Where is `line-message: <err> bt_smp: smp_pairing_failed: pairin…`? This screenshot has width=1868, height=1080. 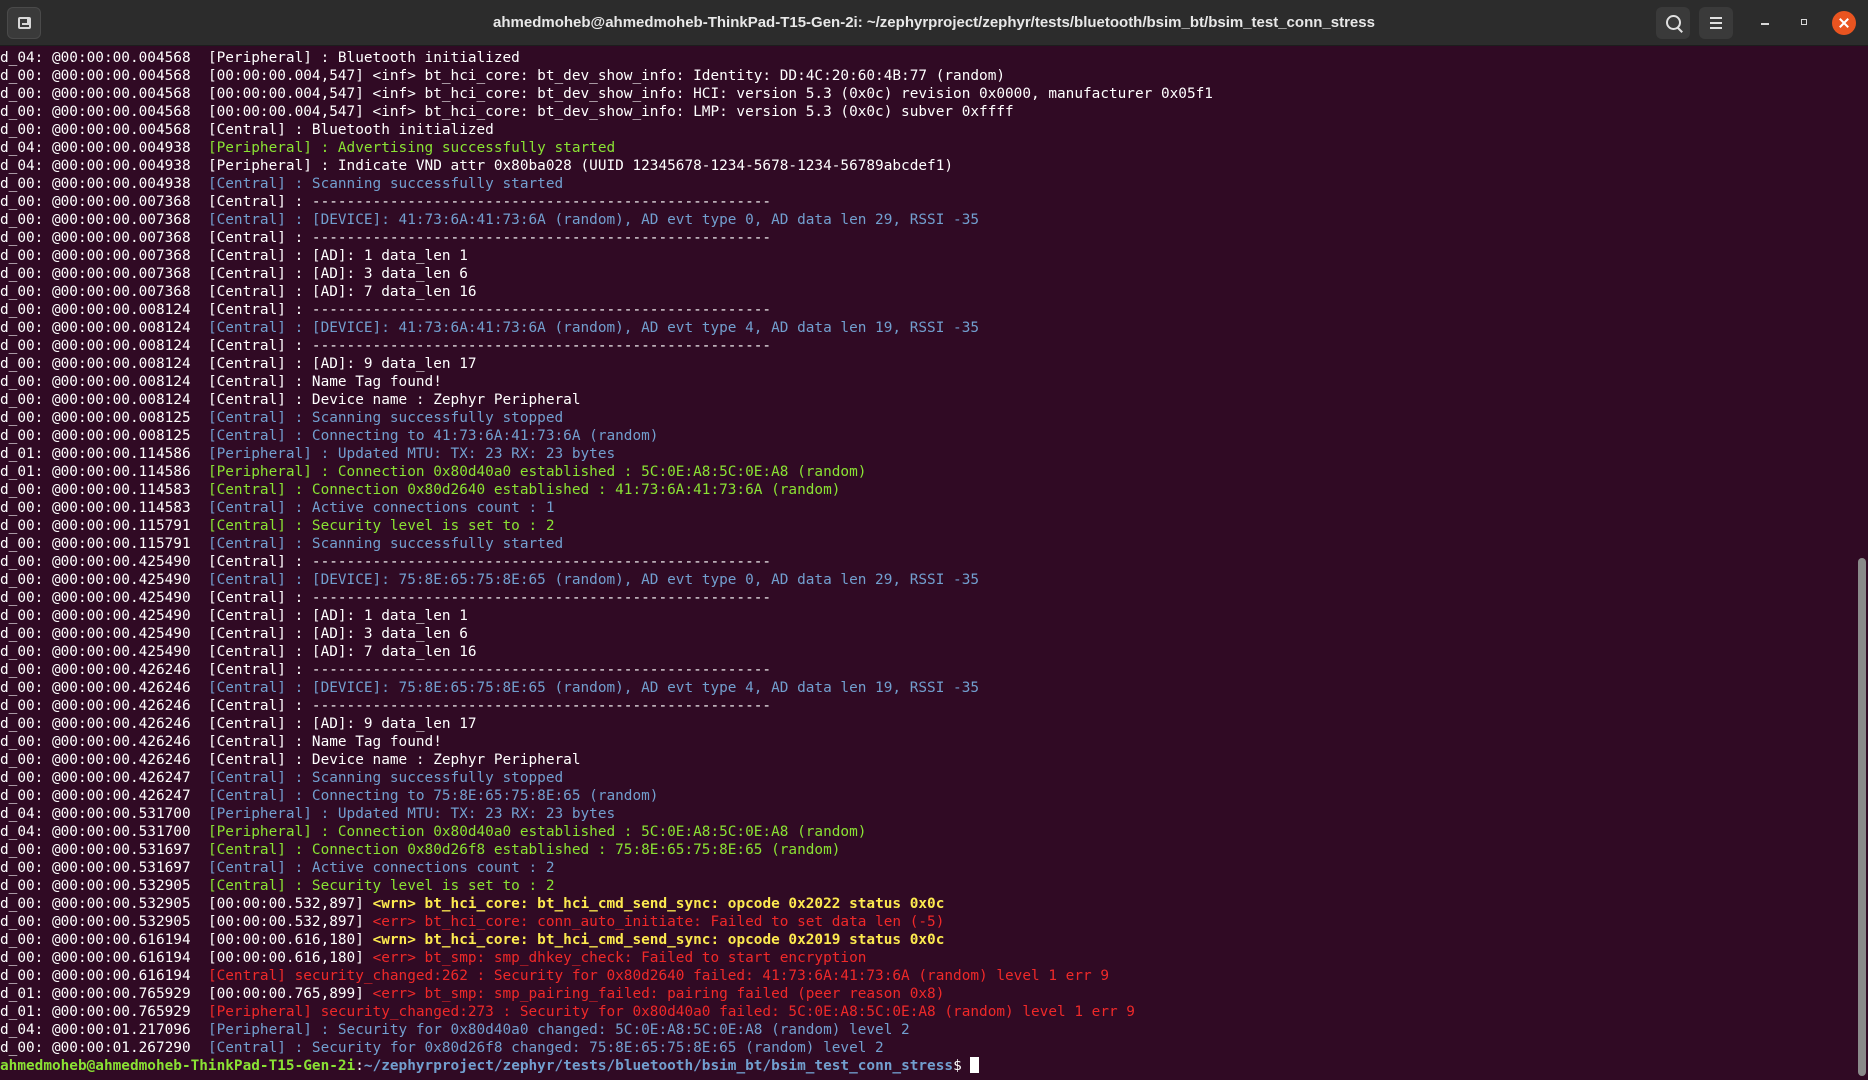 line-message: <err> bt_smp: smp_pairing_failed: pairin… is located at coordinates (658, 994).